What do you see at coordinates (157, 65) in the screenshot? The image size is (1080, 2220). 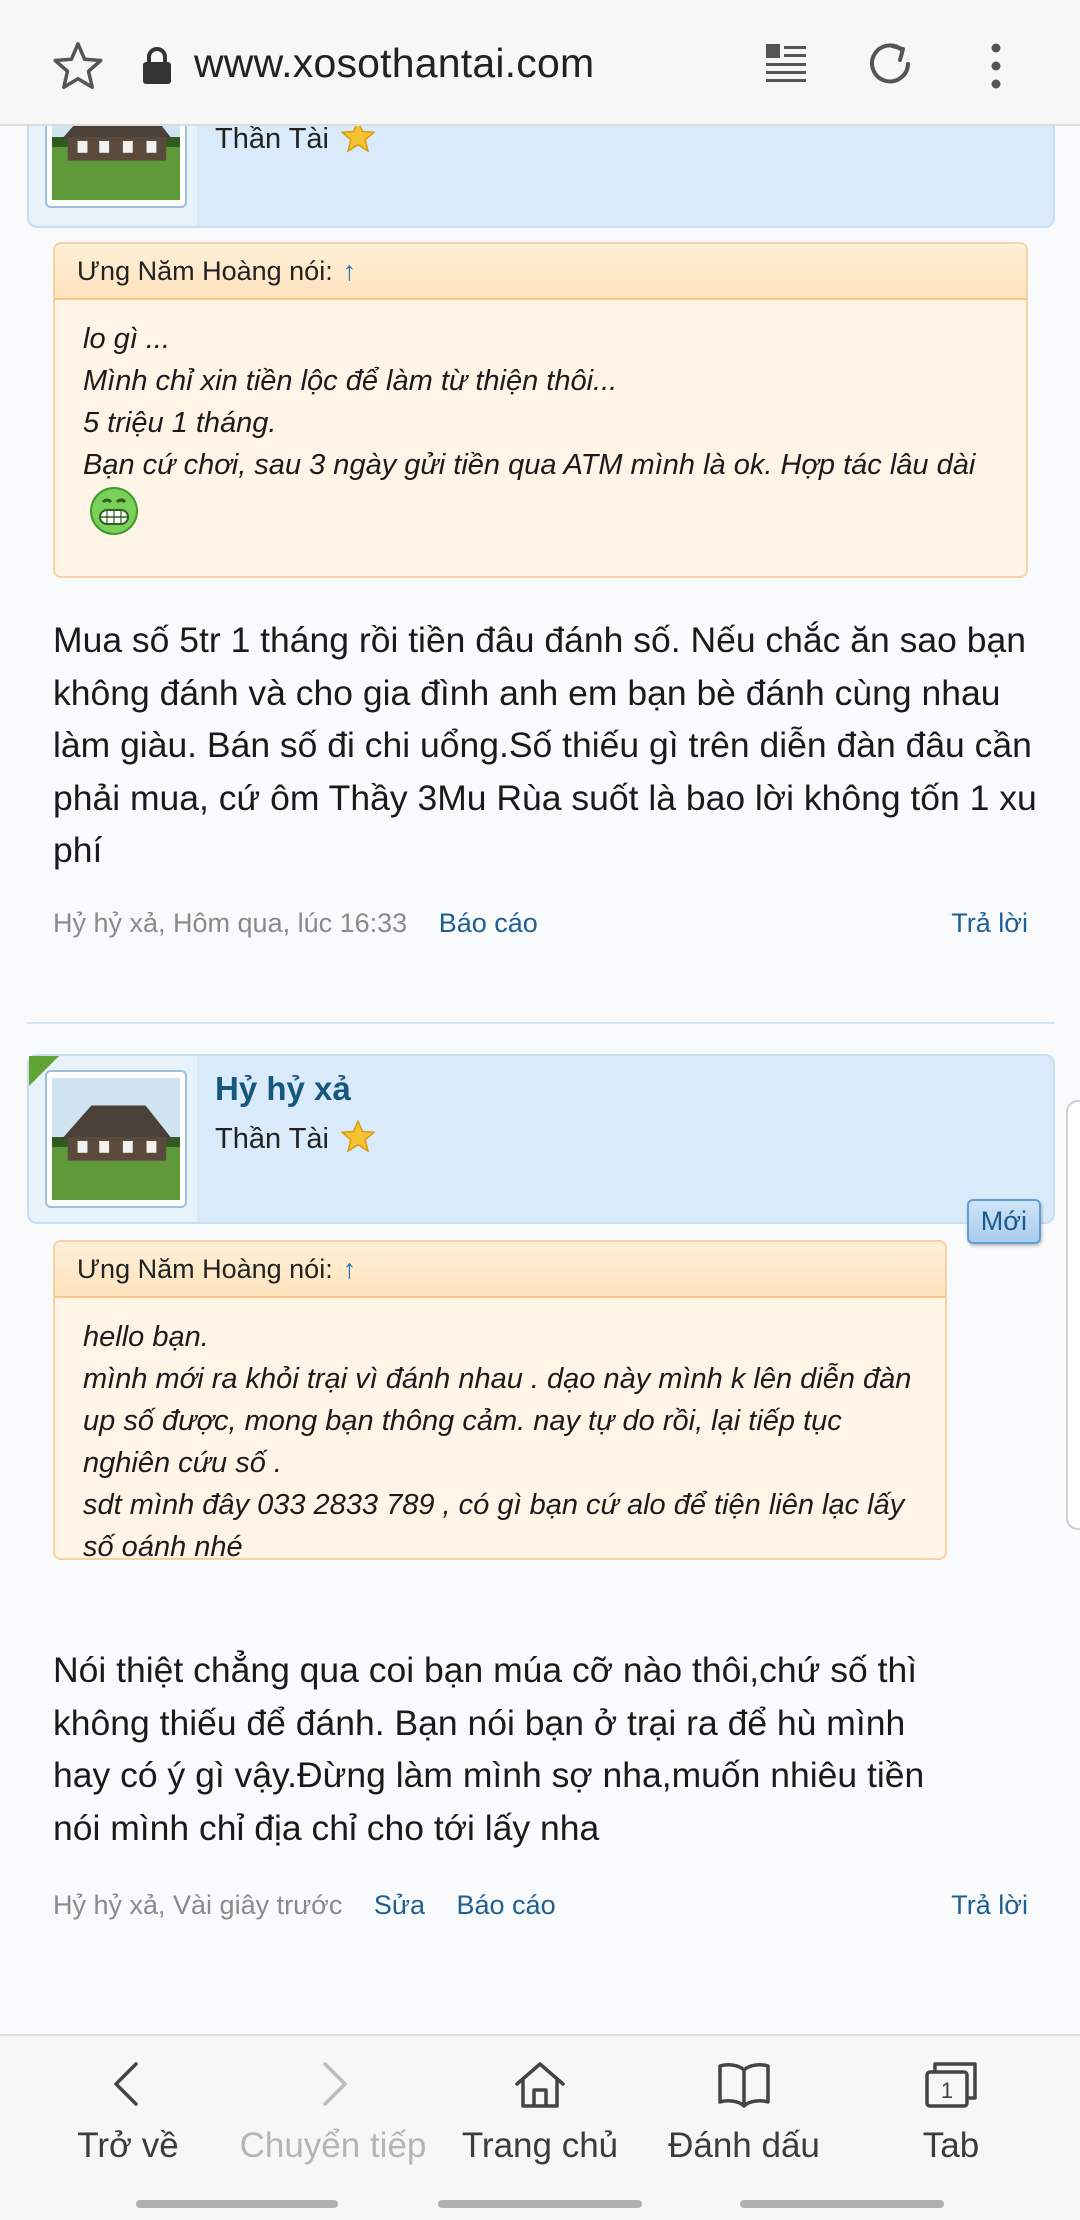 I see `lock-icon` at bounding box center [157, 65].